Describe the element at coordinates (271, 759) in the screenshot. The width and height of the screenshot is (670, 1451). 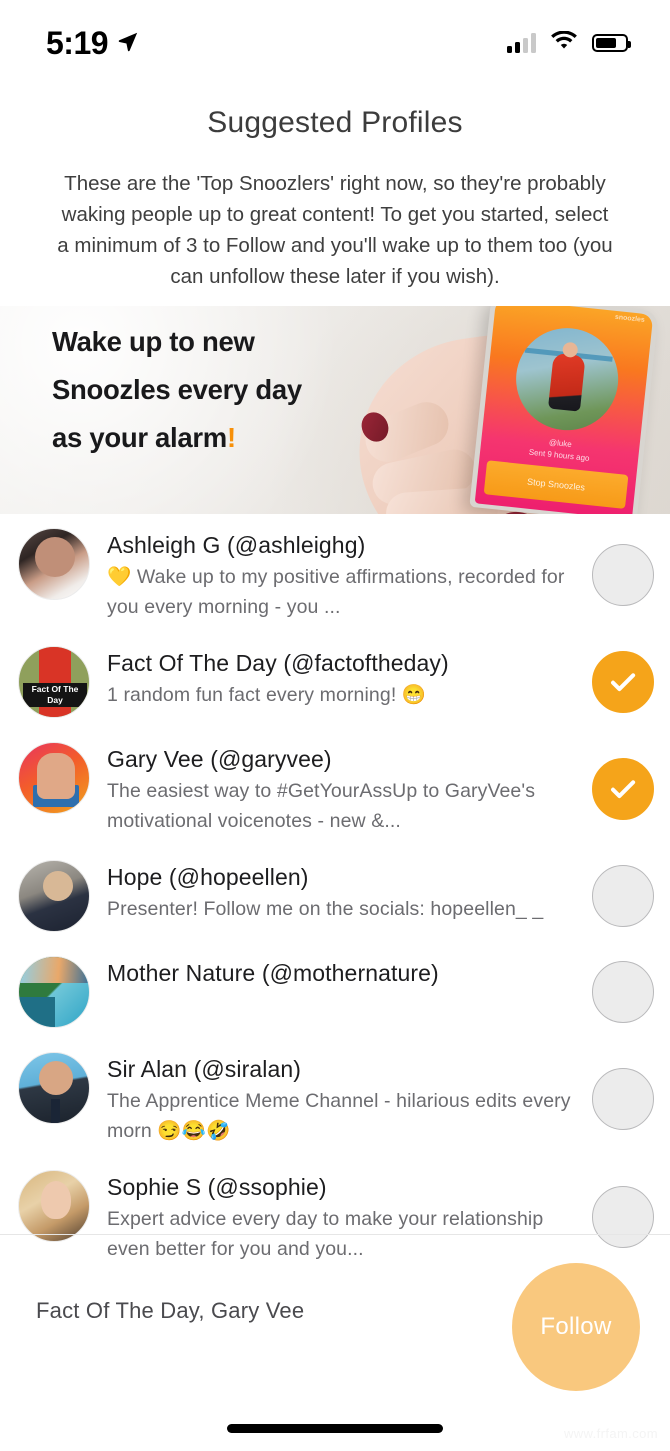
I see `profile-handle: (@garyvee)` at that location.